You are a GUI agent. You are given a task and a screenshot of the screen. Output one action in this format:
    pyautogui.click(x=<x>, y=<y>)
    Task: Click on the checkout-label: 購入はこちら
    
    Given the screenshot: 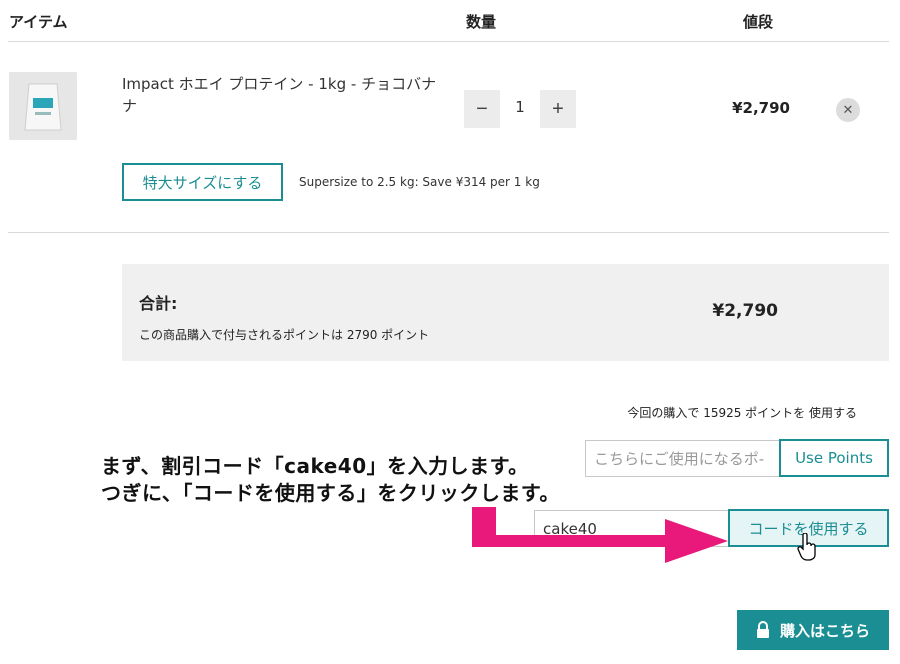 What is the action you would take?
    pyautogui.click(x=824, y=630)
    